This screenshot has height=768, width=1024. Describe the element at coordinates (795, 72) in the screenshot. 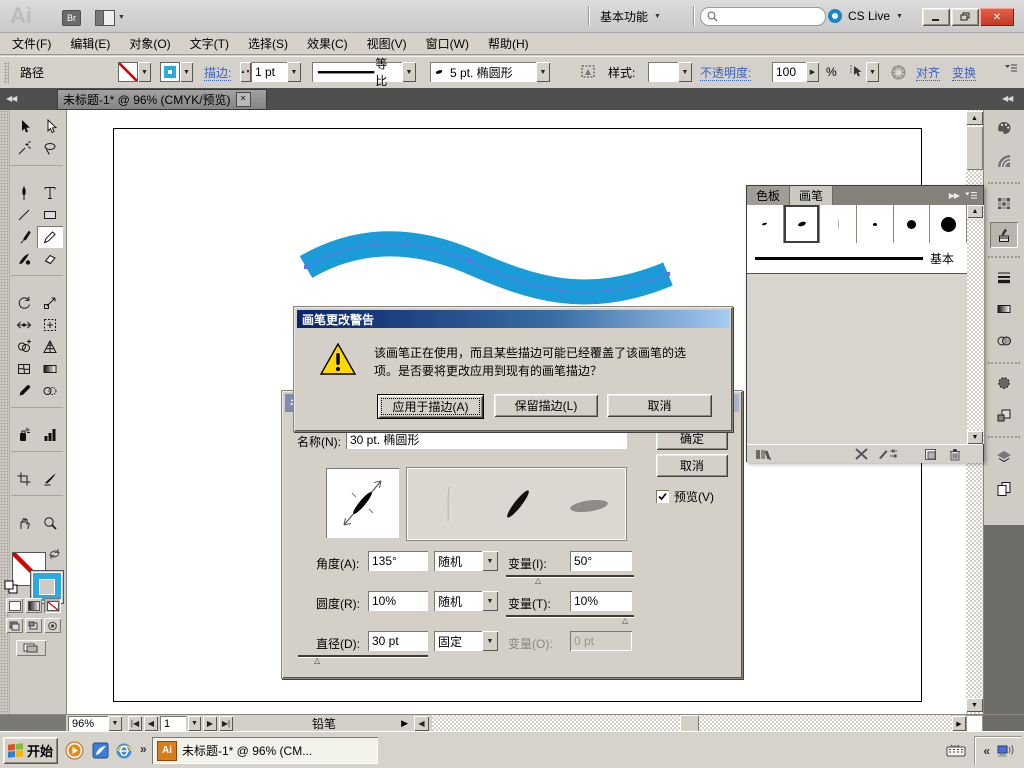

I see `opacity-control: 100 ▶` at that location.